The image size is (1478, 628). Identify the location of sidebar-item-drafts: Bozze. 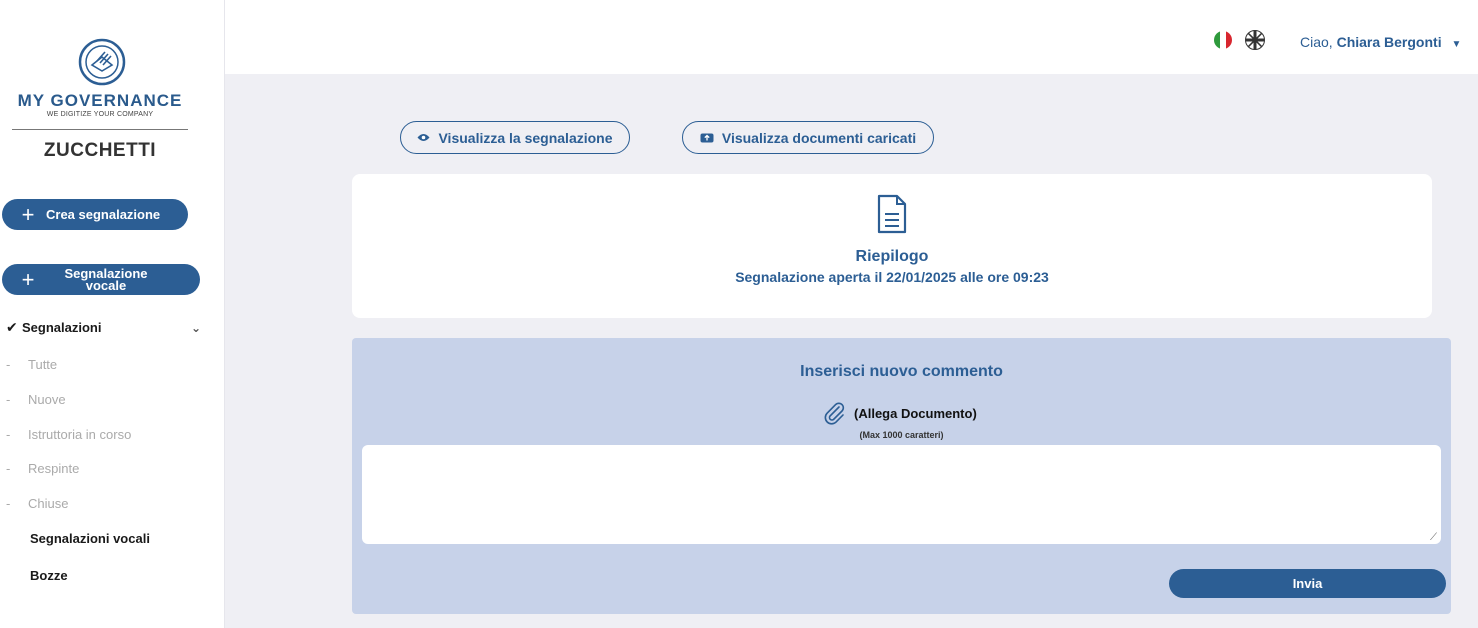
(49, 575).